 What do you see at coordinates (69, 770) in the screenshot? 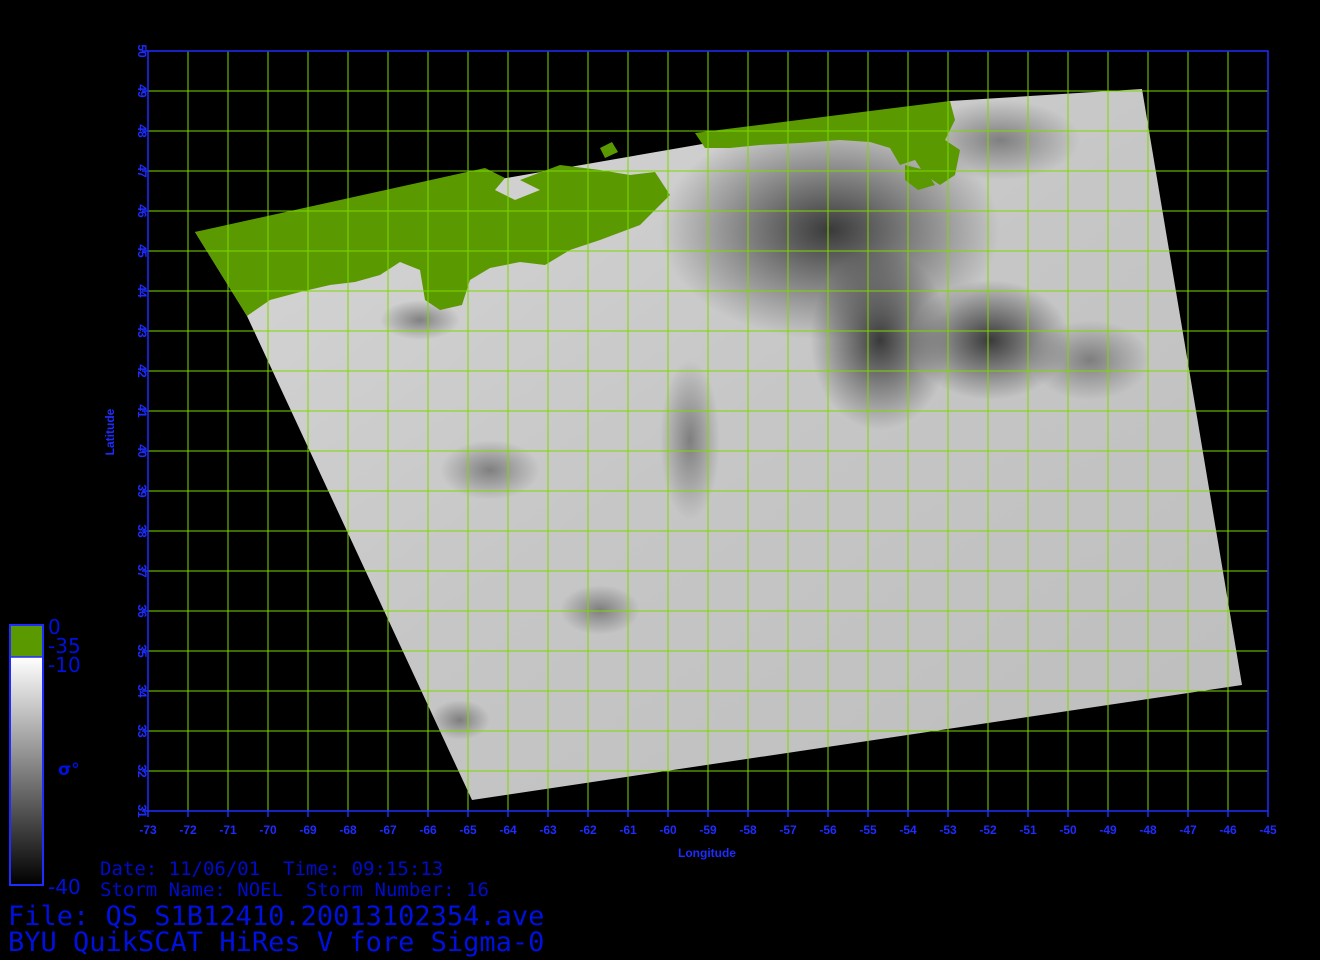
I see `colorbar-symbol: σ°` at bounding box center [69, 770].